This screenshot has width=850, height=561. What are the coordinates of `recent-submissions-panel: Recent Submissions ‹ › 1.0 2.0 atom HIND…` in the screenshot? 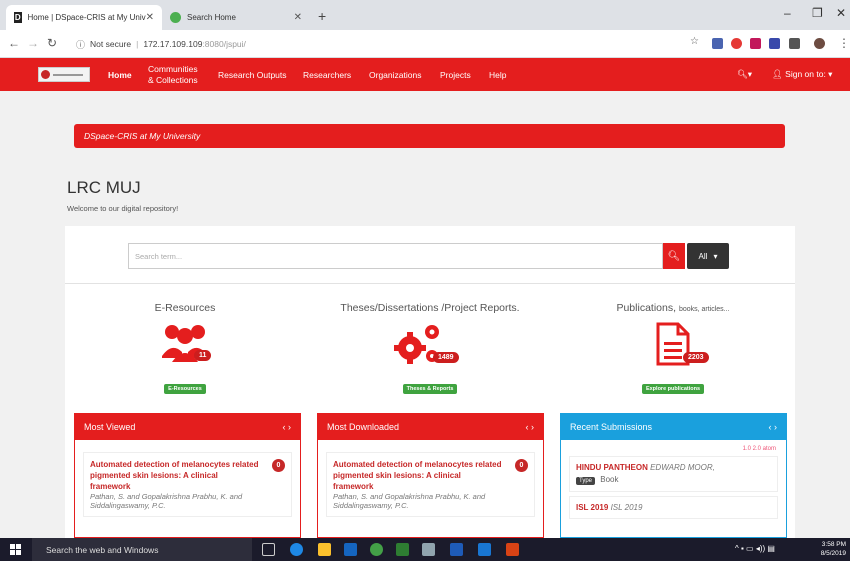 It's located at (673, 475).